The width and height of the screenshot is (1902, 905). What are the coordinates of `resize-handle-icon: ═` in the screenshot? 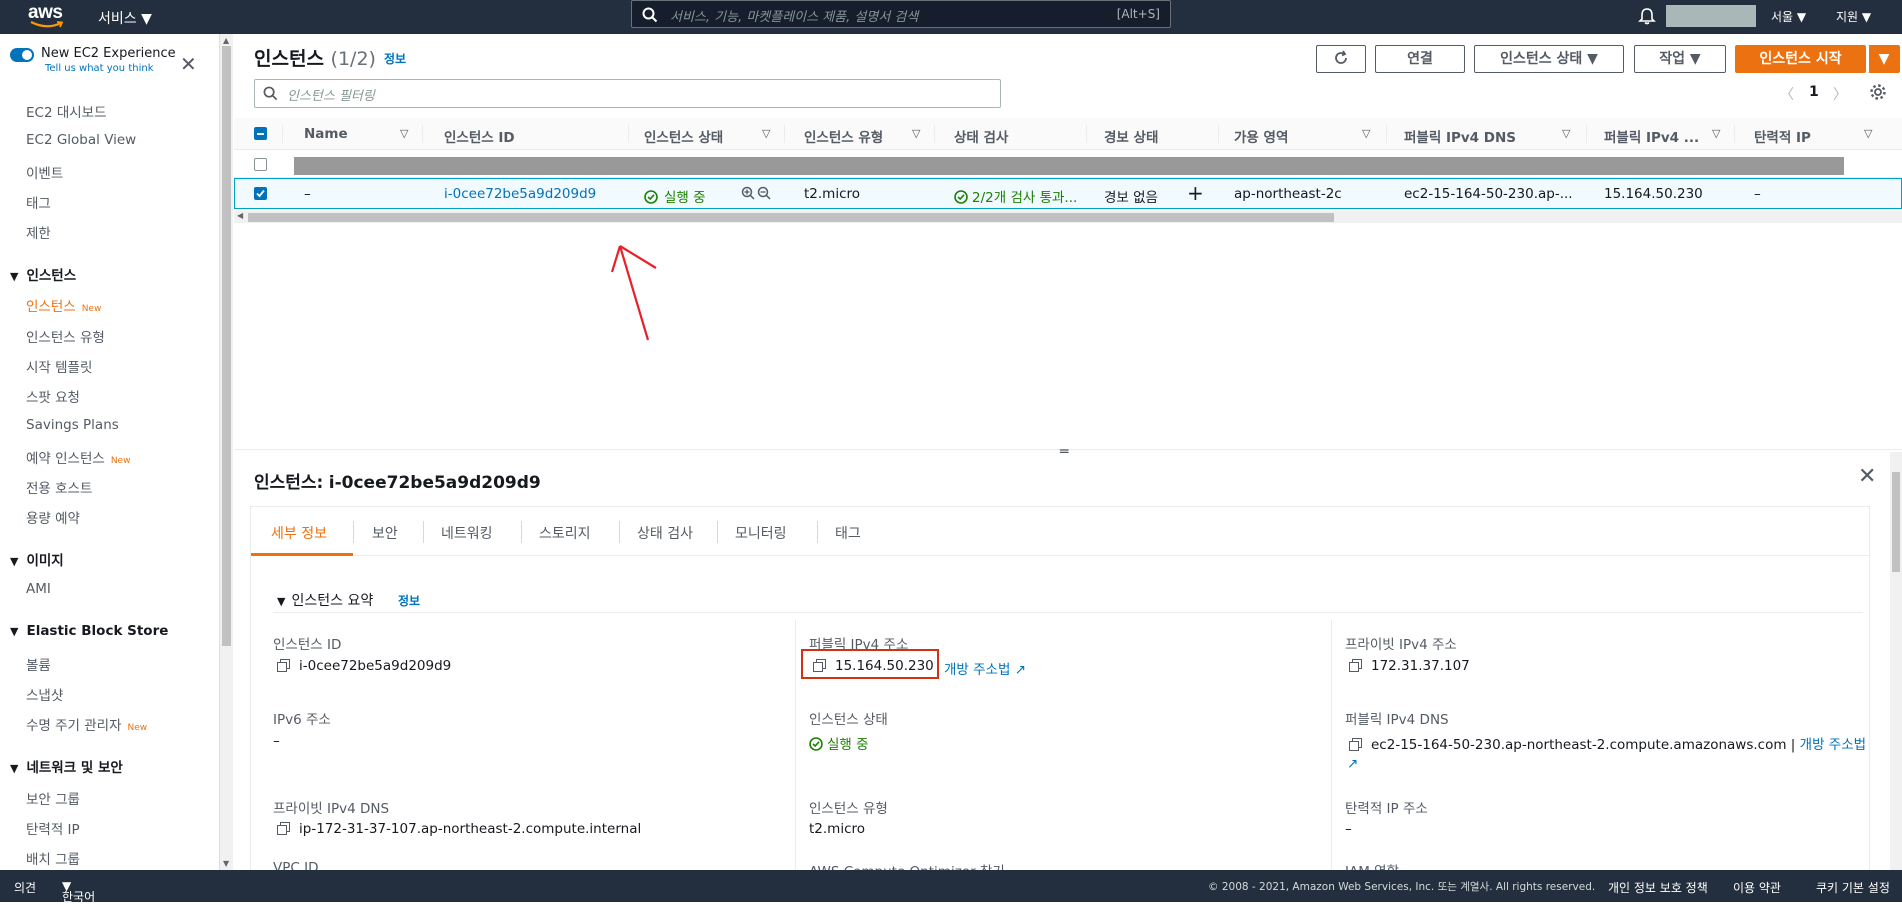 It's located at (1064, 452).